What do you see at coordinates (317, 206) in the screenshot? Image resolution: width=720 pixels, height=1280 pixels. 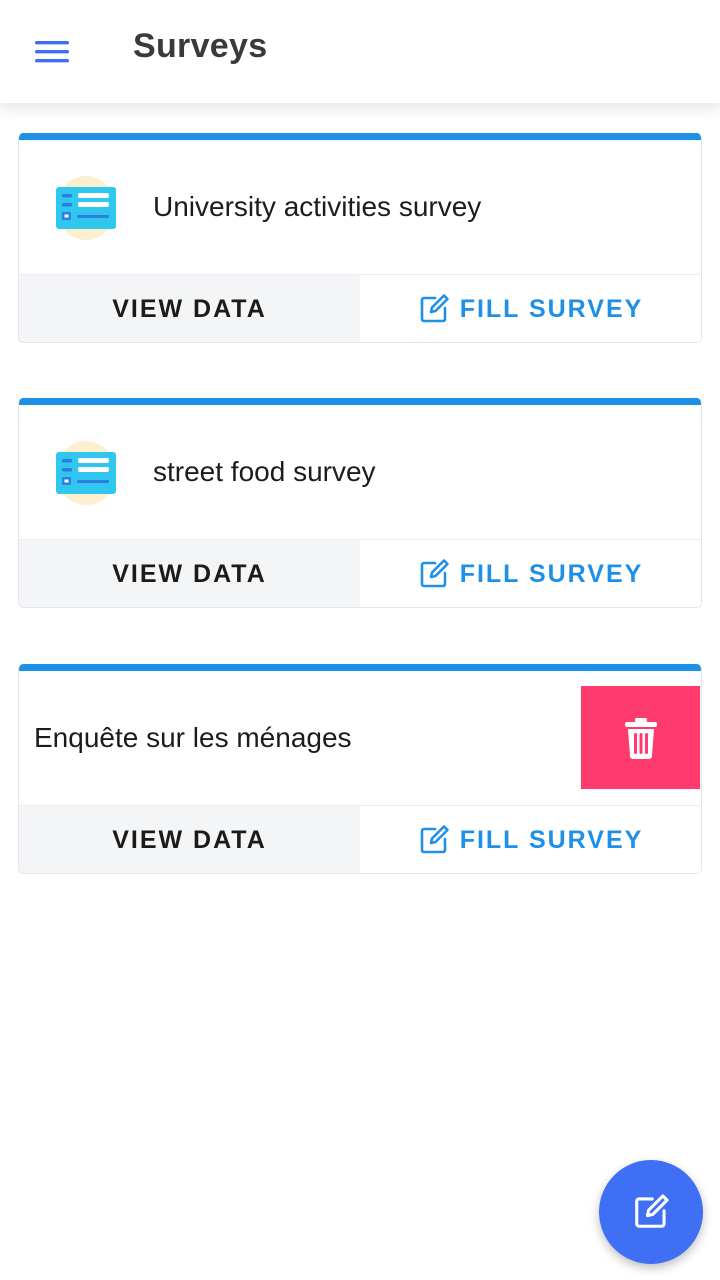 I see `survey-title: University activities survey` at bounding box center [317, 206].